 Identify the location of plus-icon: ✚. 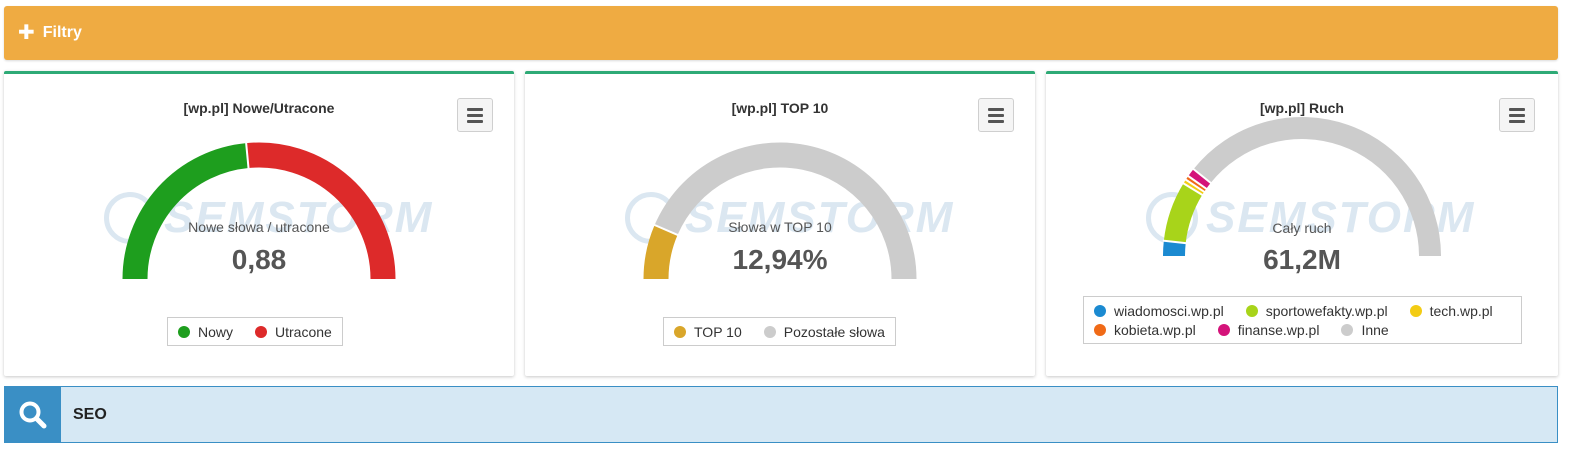
(26, 33).